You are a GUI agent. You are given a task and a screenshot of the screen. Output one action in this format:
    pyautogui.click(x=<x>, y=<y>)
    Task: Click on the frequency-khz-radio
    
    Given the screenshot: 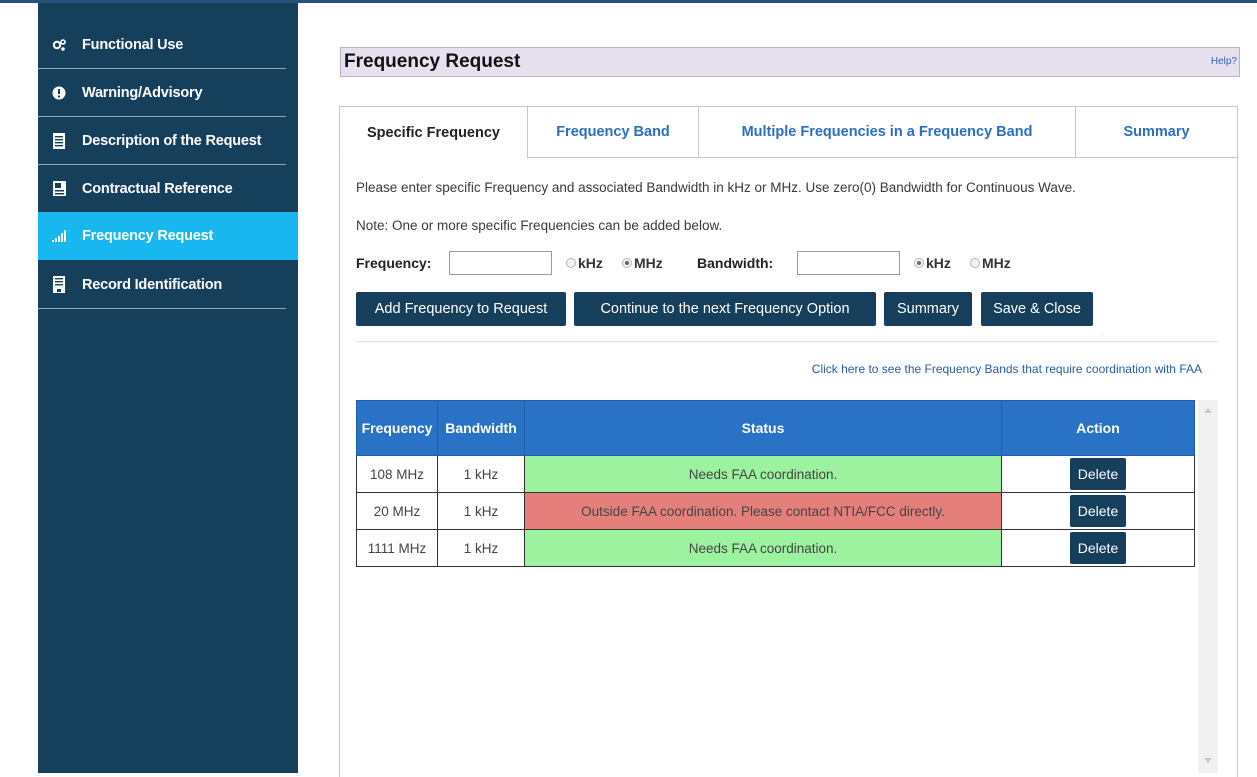 What is the action you would take?
    pyautogui.click(x=571, y=263)
    